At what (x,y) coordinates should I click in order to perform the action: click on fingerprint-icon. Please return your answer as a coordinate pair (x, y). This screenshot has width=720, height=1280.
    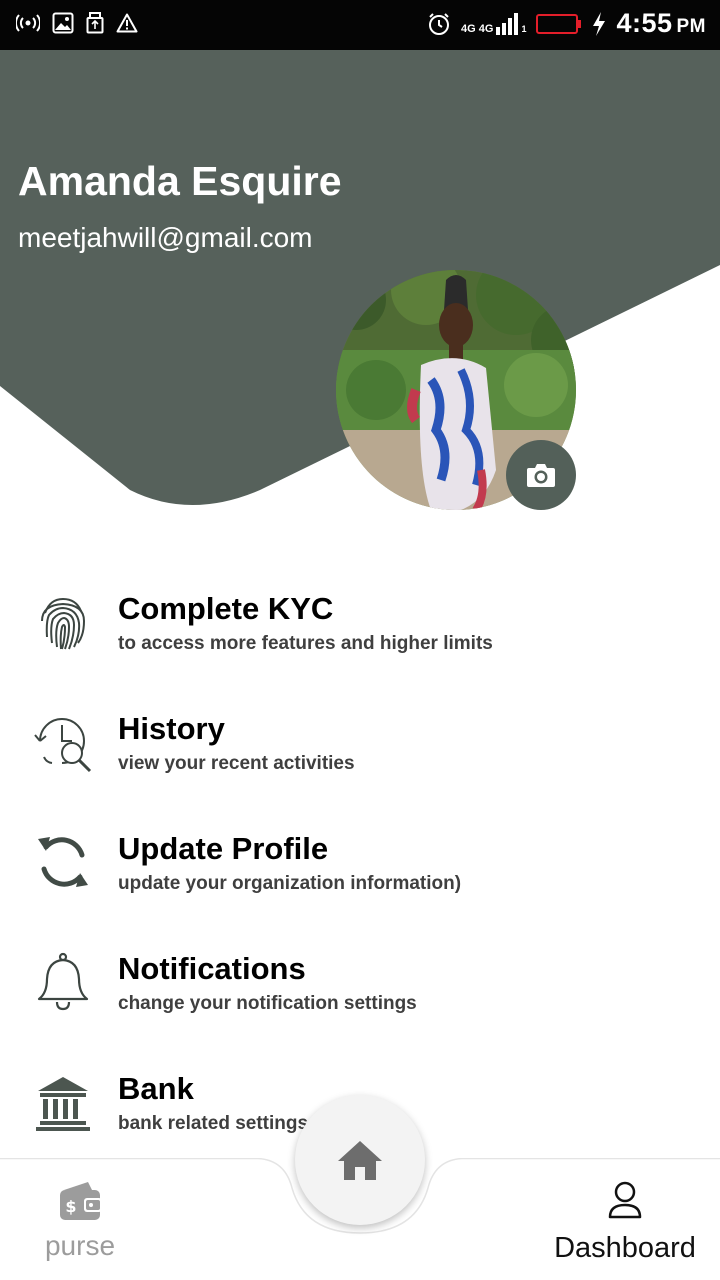
    Looking at the image, I should click on (63, 623).